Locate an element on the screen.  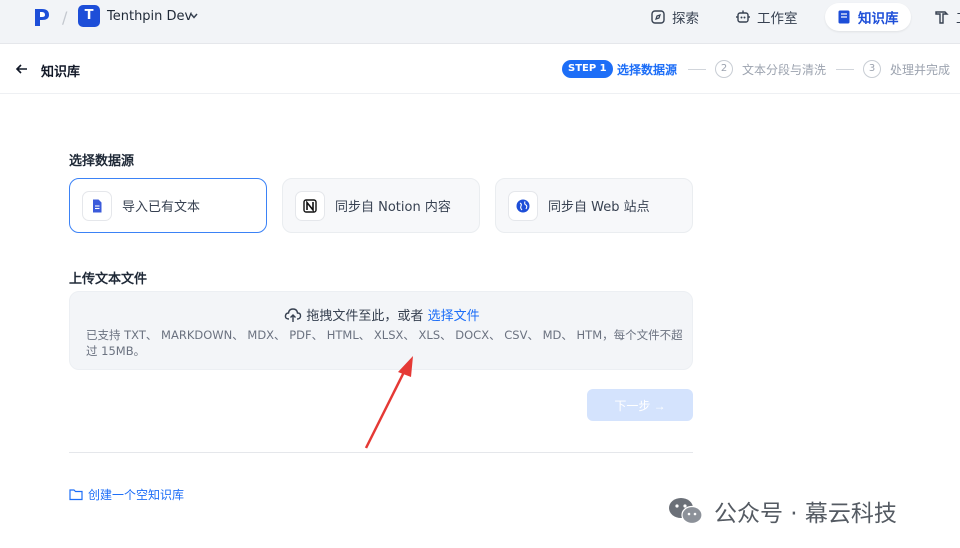
source-import-text: 导入已有文本 is located at coordinates (168, 205).